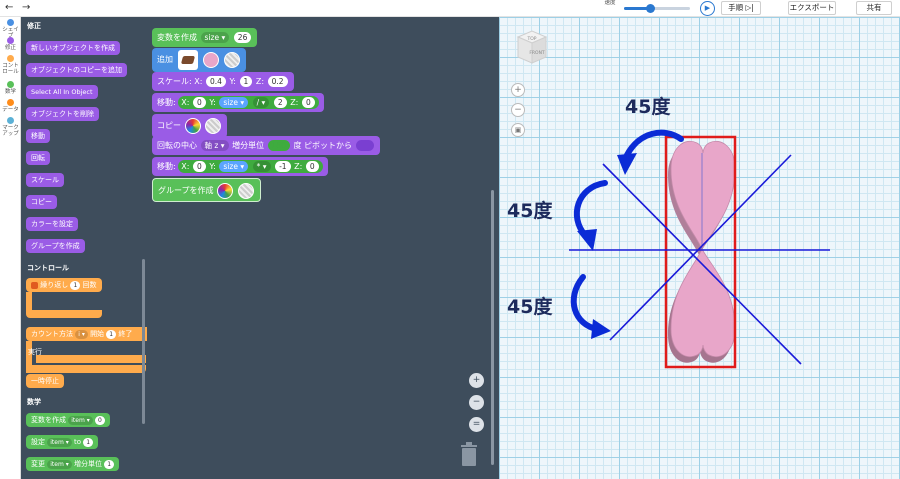 The image size is (900, 479). I want to click on angle-label-3: 45度, so click(530, 306).